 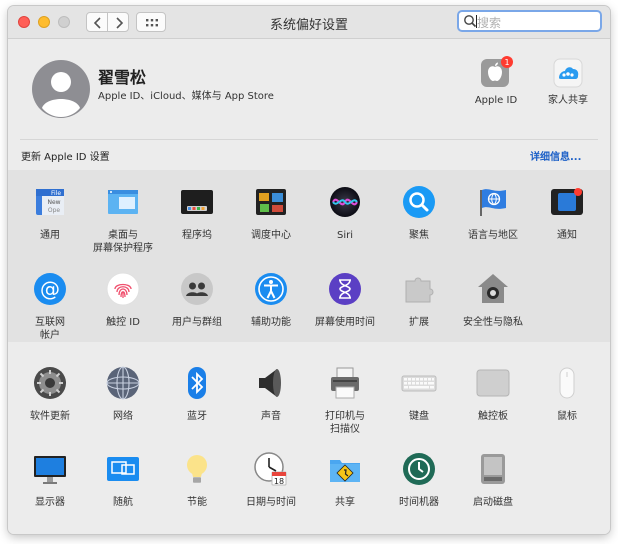 I want to click on date-time-icon: 18, so click(x=270, y=469).